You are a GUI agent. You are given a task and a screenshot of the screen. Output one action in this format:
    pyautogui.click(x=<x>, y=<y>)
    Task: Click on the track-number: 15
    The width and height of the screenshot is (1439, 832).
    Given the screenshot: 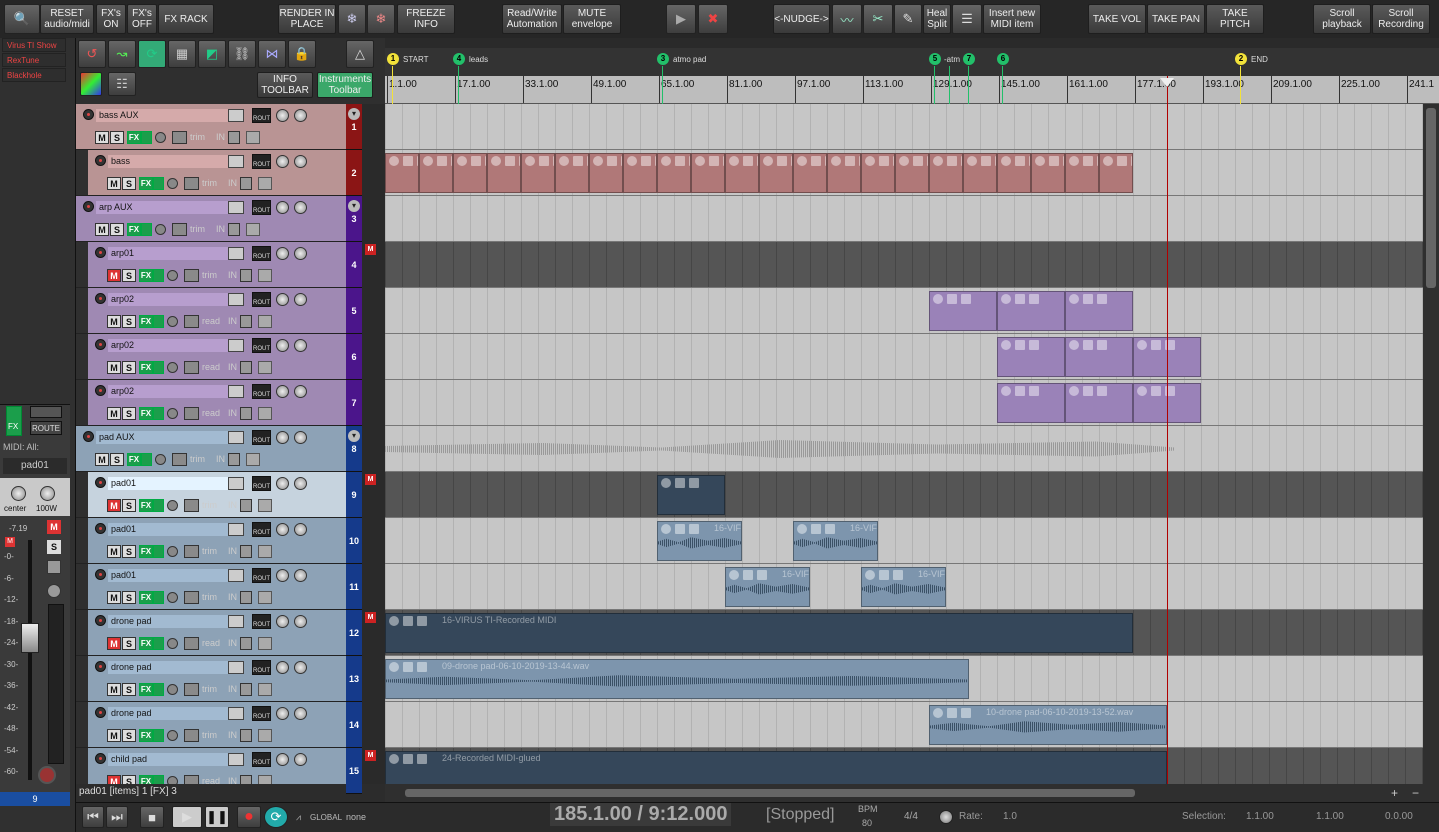 What is the action you would take?
    pyautogui.click(x=354, y=771)
    